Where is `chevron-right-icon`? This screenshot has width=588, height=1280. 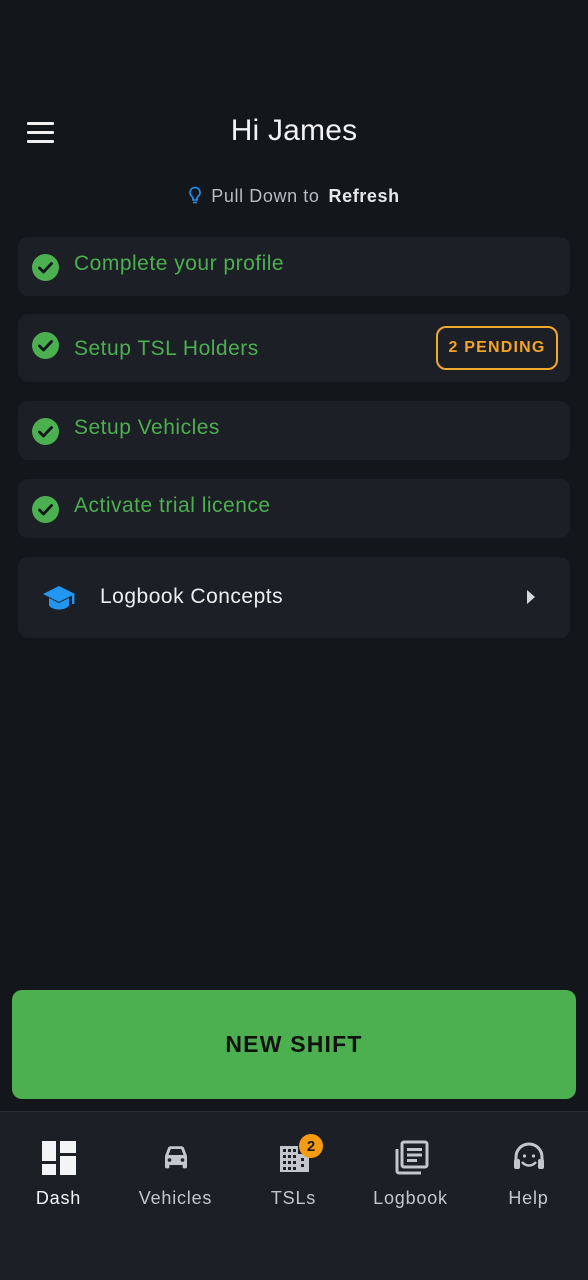 chevron-right-icon is located at coordinates (531, 597).